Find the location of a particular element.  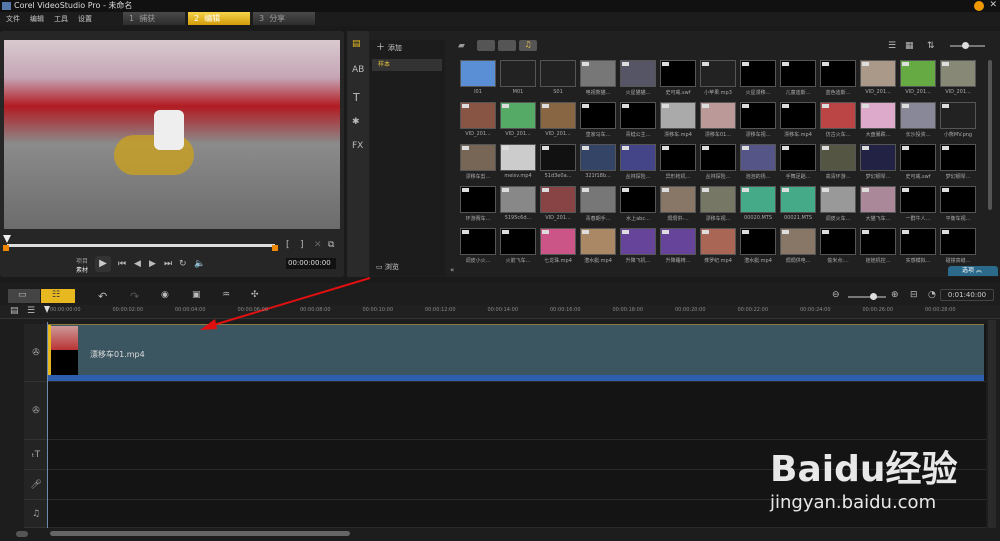

zoom-in-icon: ⊕ is located at coordinates (895, 295).